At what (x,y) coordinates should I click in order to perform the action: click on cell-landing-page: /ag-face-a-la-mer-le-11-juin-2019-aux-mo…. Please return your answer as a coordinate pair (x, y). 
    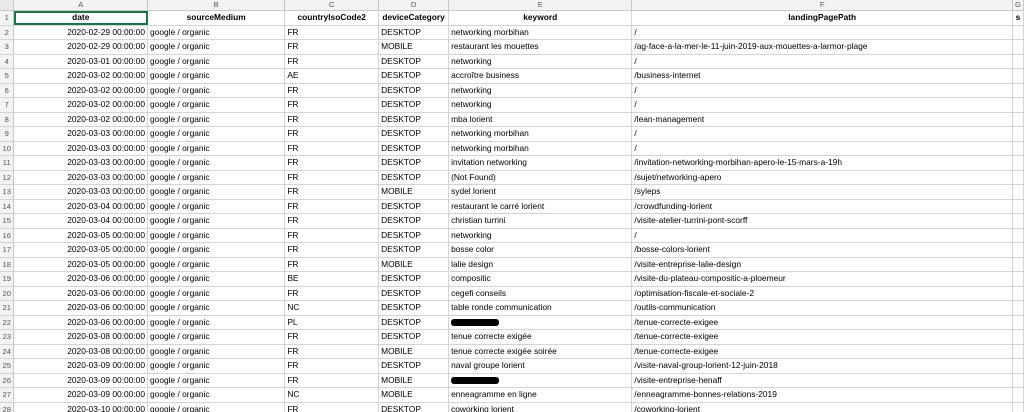
    Looking at the image, I should click on (822, 47).